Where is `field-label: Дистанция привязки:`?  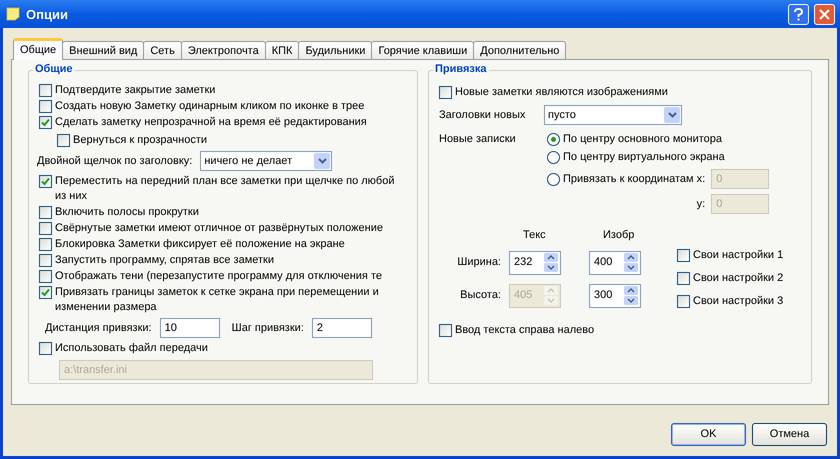
field-label: Дистанция привязки: is located at coordinates (98, 328).